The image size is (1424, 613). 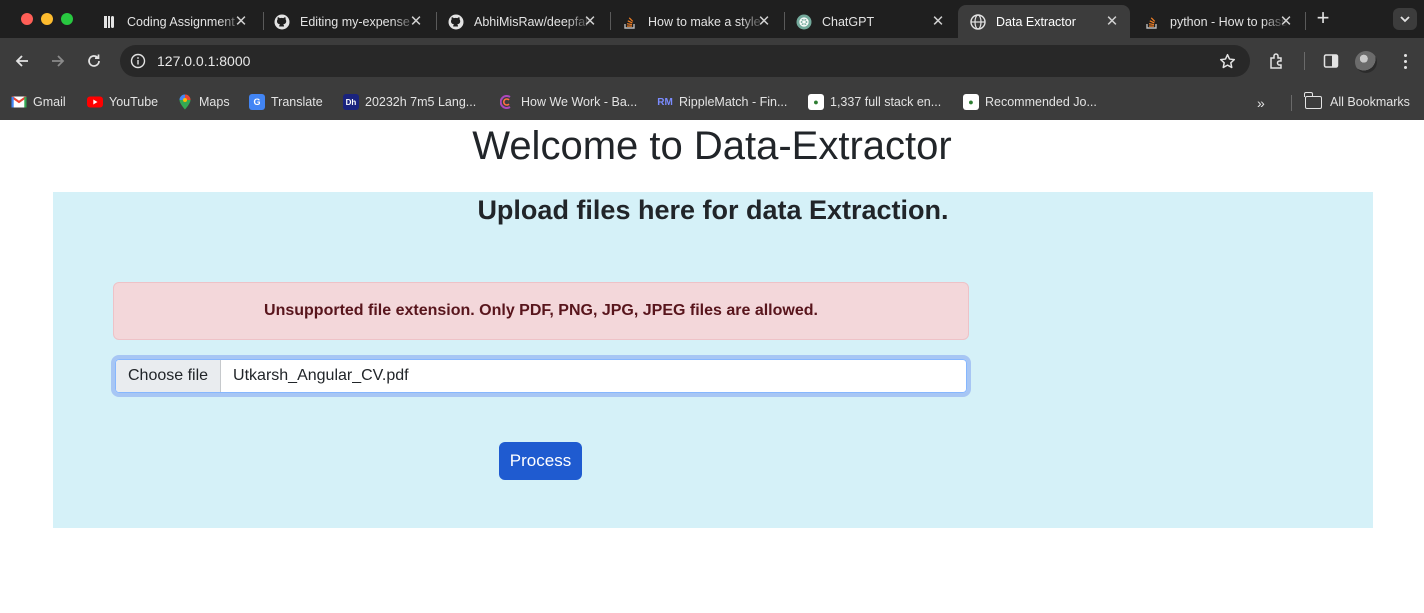 I want to click on tab-how-to-make-a-style: How to make a style ✕, so click(x=696, y=21).